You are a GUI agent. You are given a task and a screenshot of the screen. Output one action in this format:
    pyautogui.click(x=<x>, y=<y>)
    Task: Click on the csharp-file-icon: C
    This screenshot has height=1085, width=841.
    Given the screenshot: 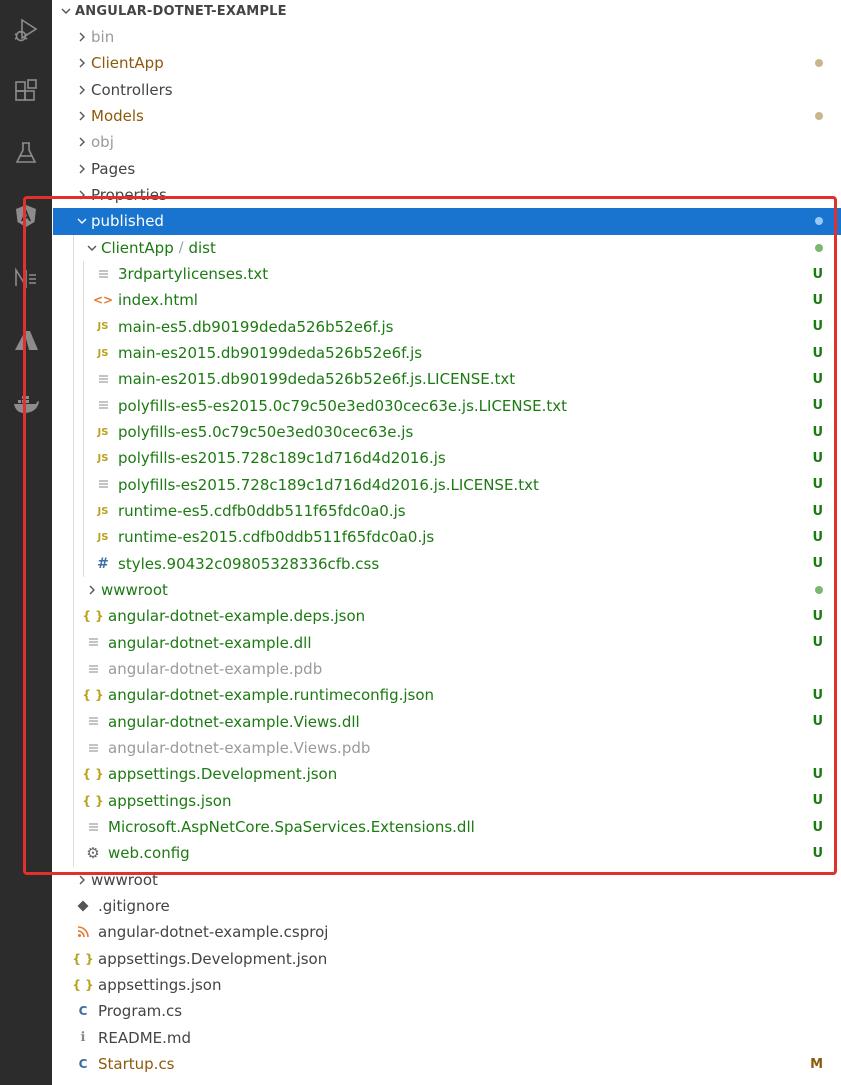 What is the action you would take?
    pyautogui.click(x=83, y=1064)
    